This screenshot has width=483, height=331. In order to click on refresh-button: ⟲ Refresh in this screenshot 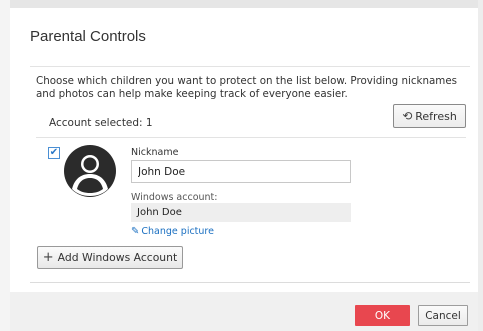, I will do `click(429, 116)`.